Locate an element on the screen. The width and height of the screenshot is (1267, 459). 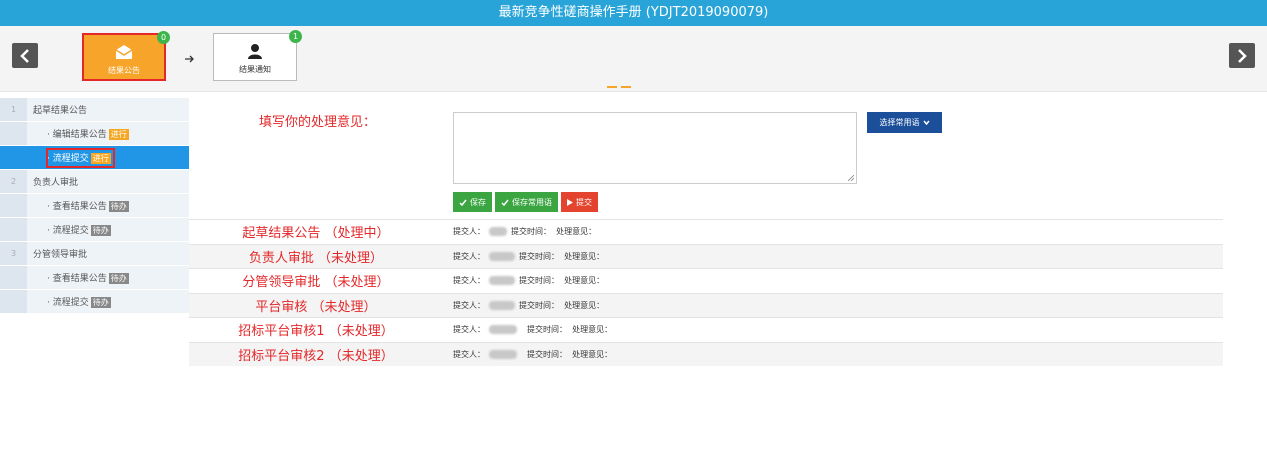
sidebar-group-manager-approval: 2 负责人审批 is located at coordinates (94, 182).